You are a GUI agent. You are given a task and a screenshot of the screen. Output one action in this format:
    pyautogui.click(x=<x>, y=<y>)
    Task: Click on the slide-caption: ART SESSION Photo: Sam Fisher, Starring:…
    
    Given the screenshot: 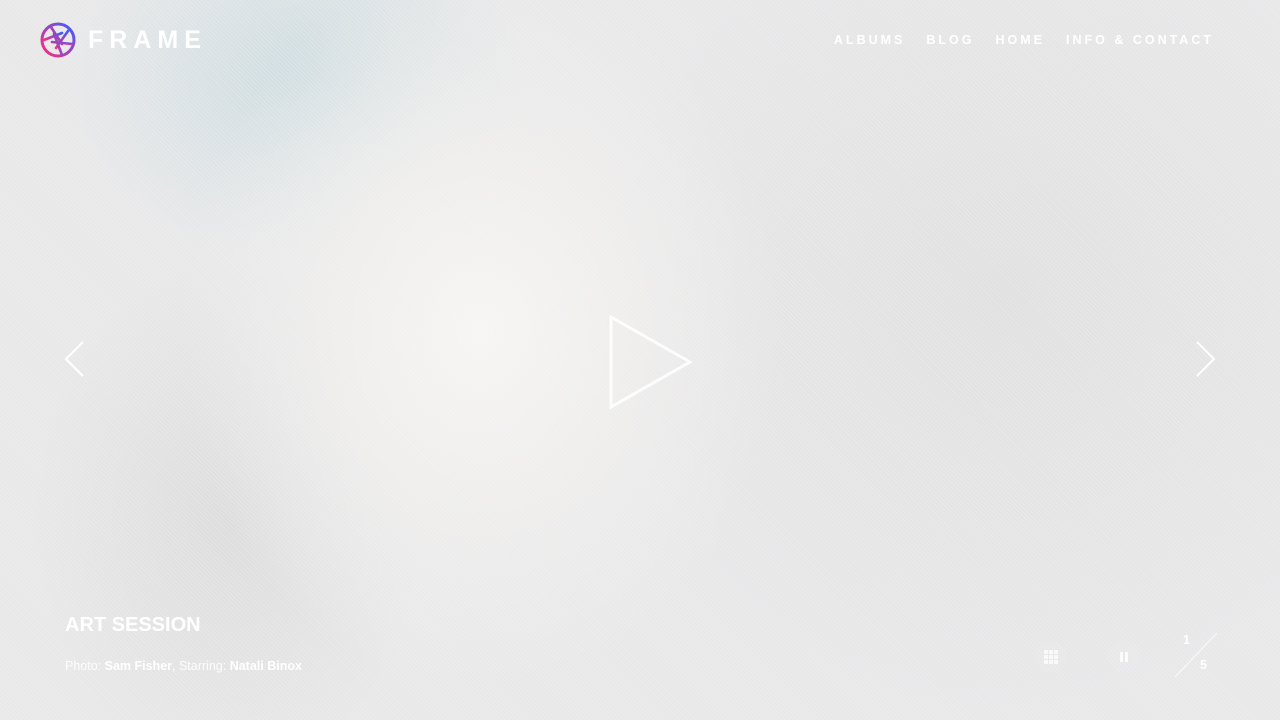 What is the action you would take?
    pyautogui.click(x=183, y=643)
    